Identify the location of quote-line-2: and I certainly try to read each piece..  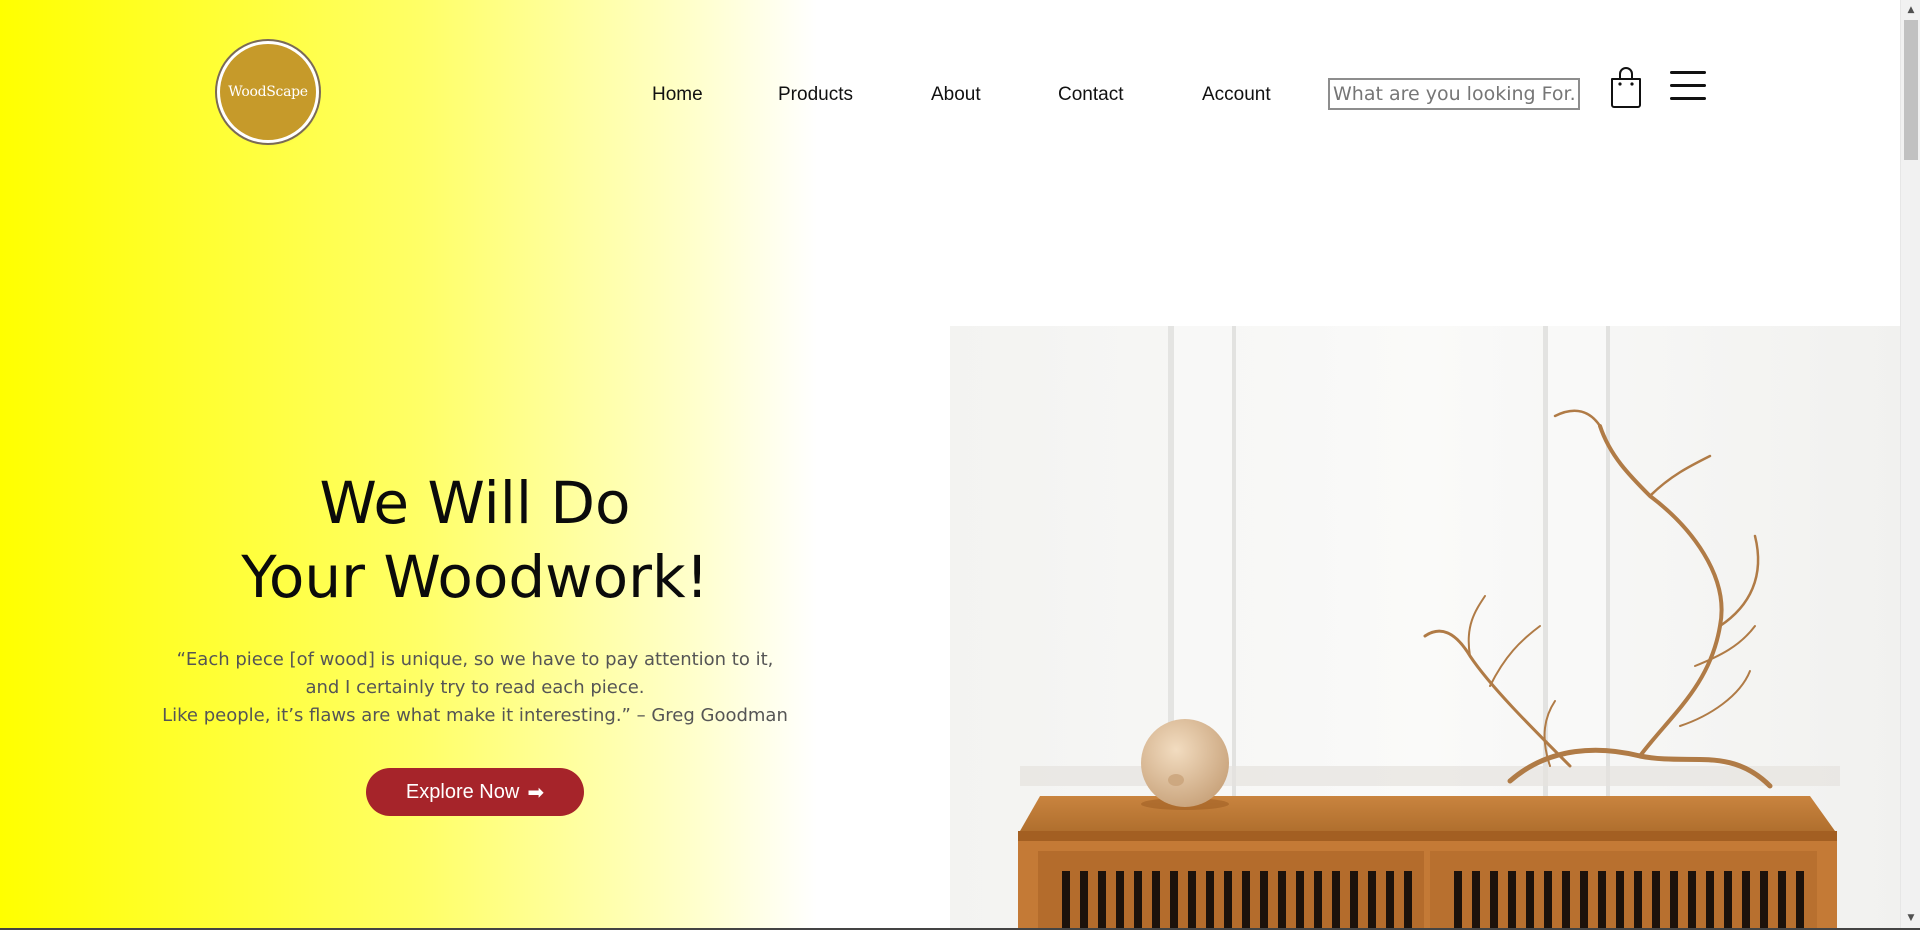
(475, 687).